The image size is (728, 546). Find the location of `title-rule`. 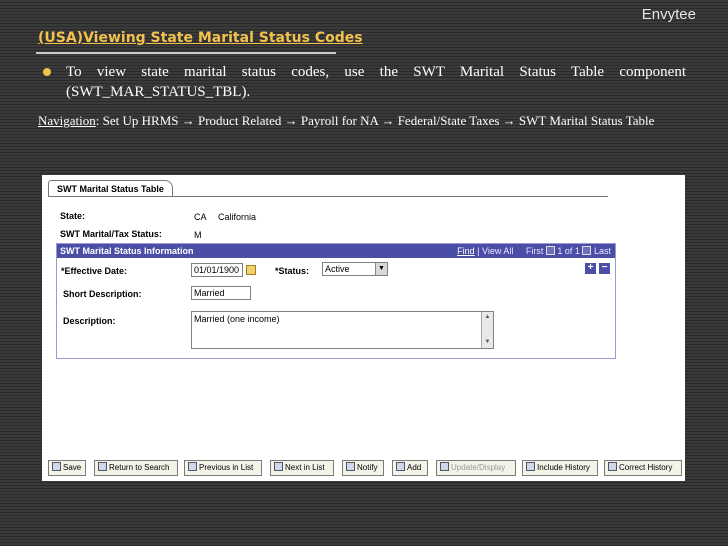

title-rule is located at coordinates (186, 53).